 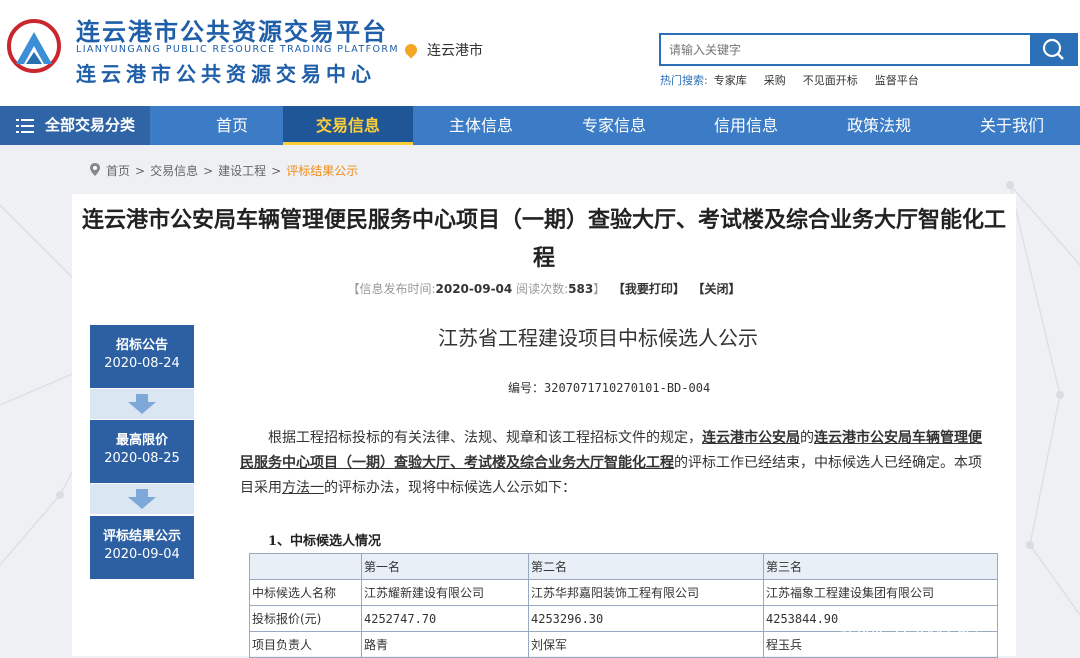 I want to click on search-input, so click(x=846, y=49).